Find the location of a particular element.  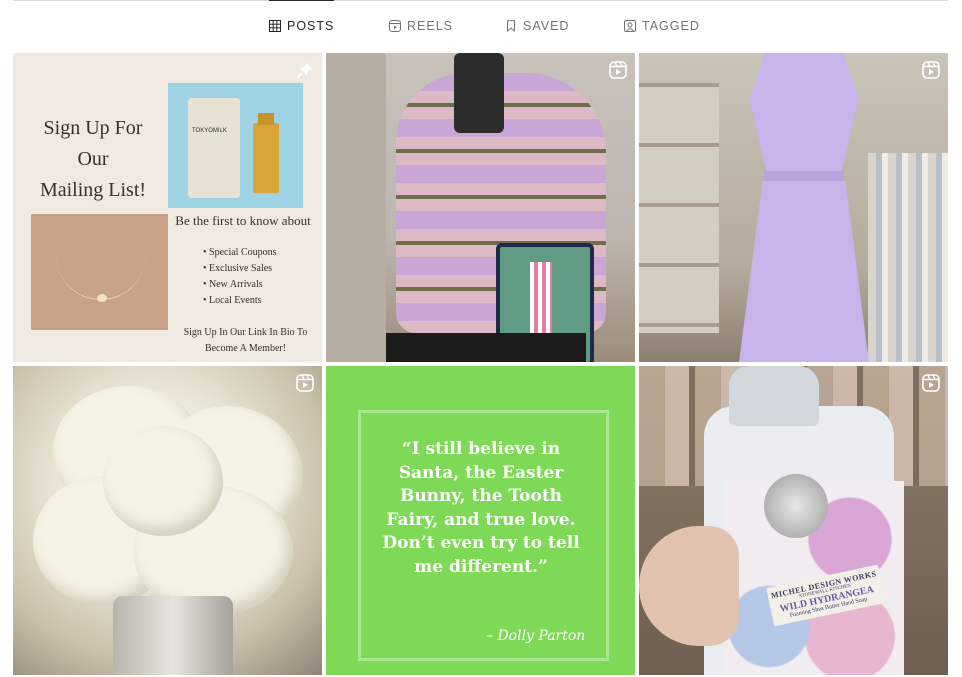

quote-line: Don’t even try to tell is located at coordinates (481, 543).